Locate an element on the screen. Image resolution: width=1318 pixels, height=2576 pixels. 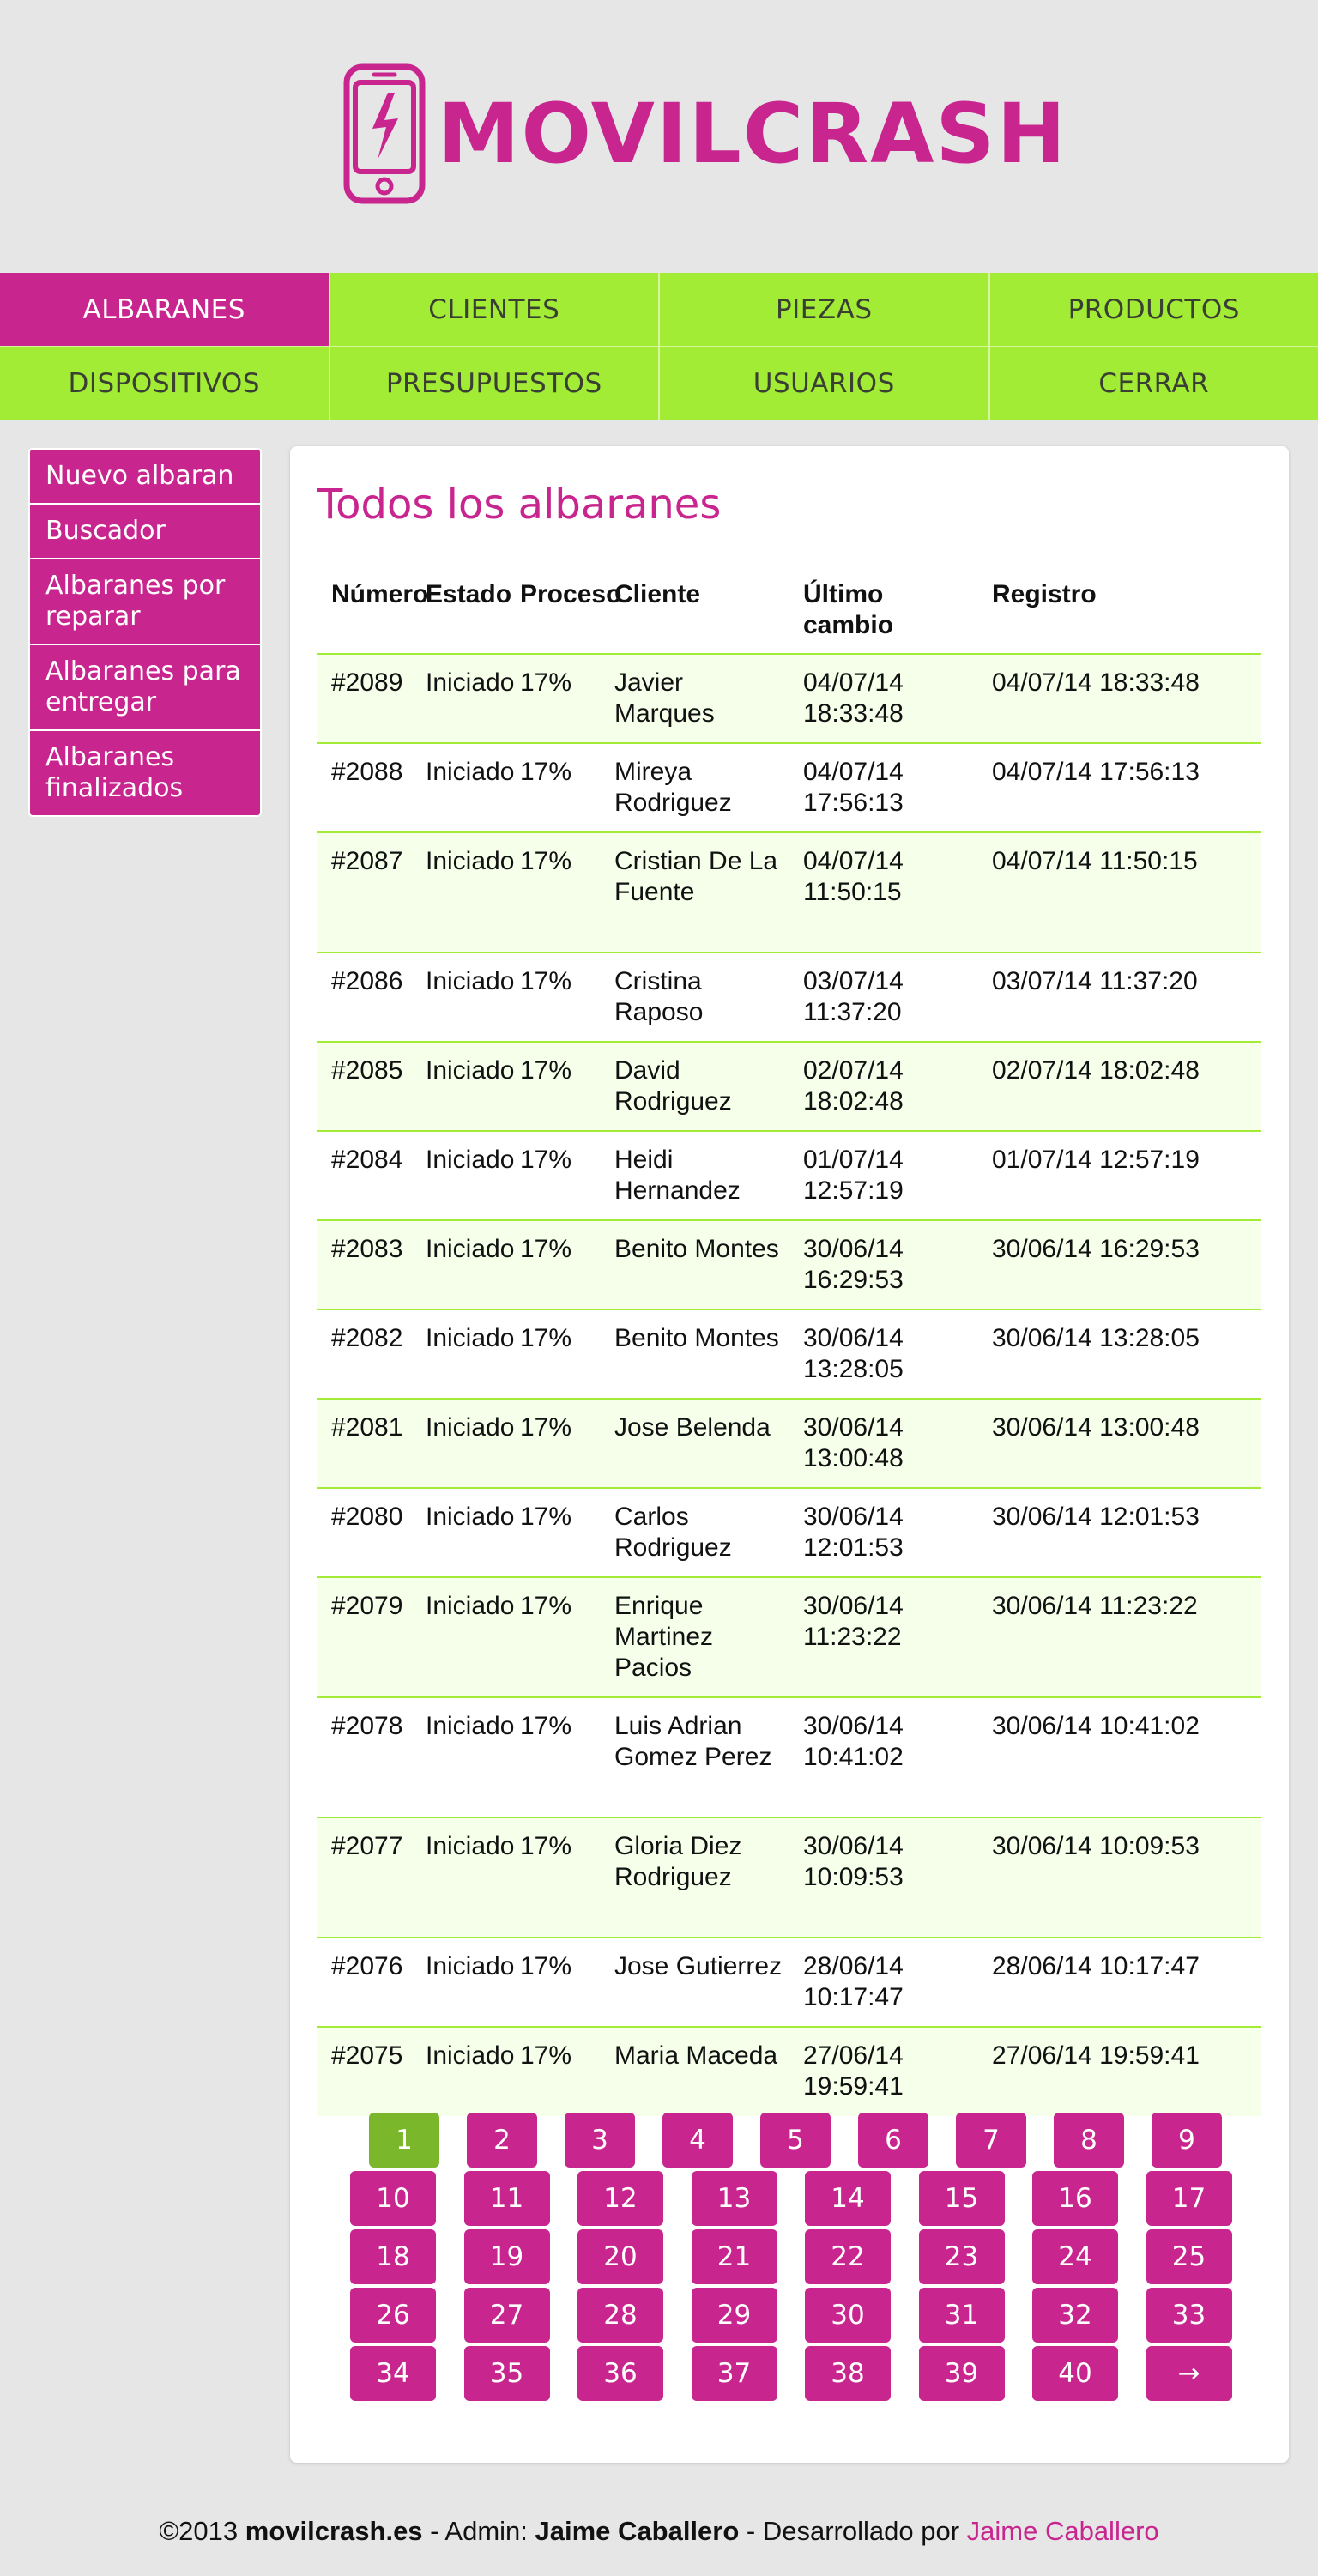
brand-name: MOVILCRASH is located at coordinates (752, 134).